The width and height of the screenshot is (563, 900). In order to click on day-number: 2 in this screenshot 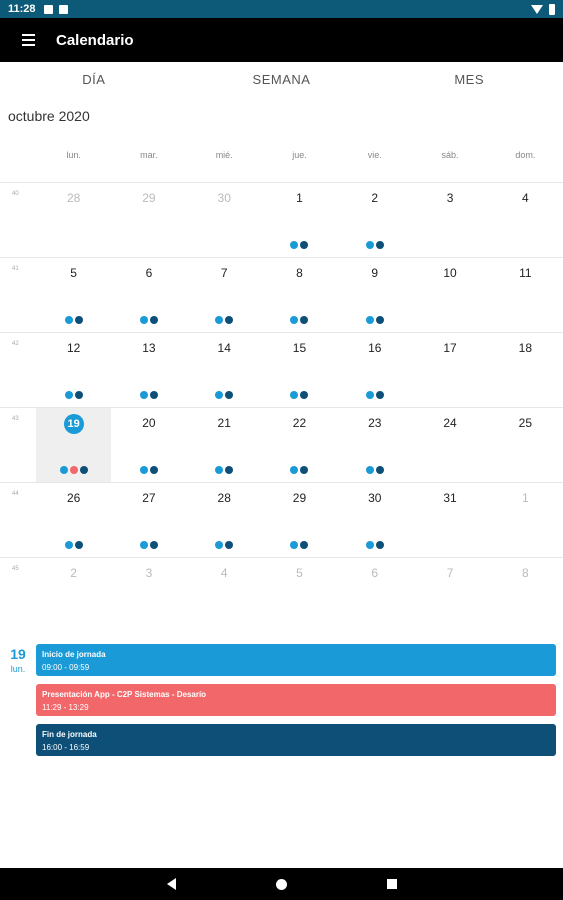, I will do `click(73, 573)`.